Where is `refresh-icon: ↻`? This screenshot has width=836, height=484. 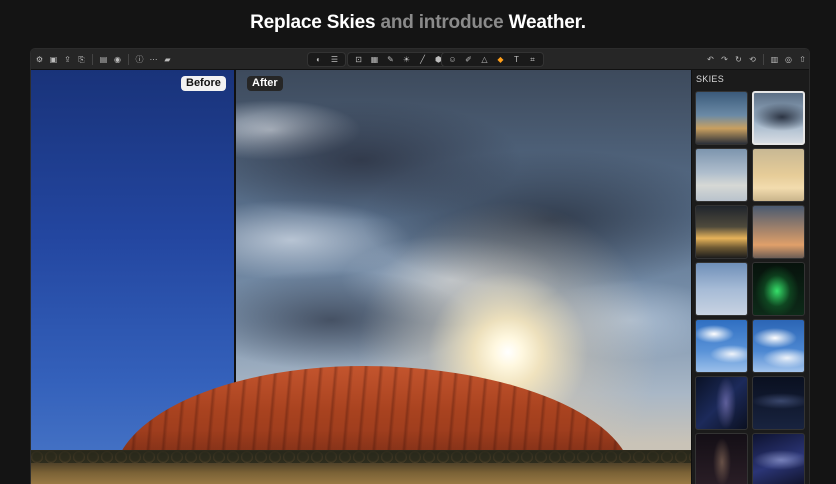 refresh-icon: ↻ is located at coordinates (738, 59).